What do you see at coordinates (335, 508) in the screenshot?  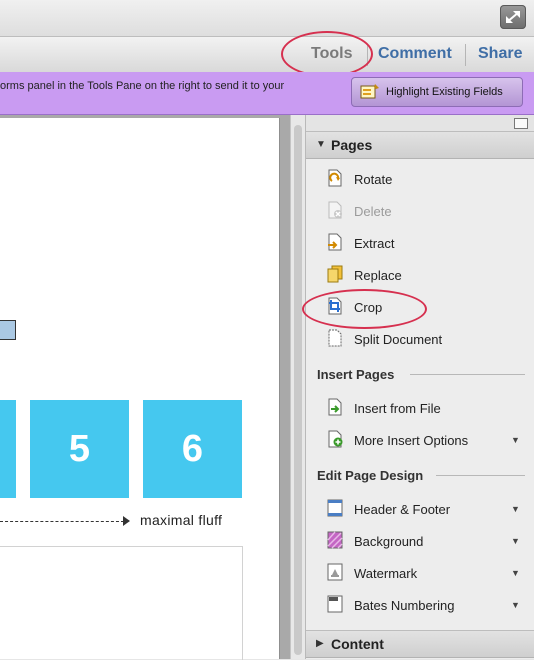 I see `header-footer-icon` at bounding box center [335, 508].